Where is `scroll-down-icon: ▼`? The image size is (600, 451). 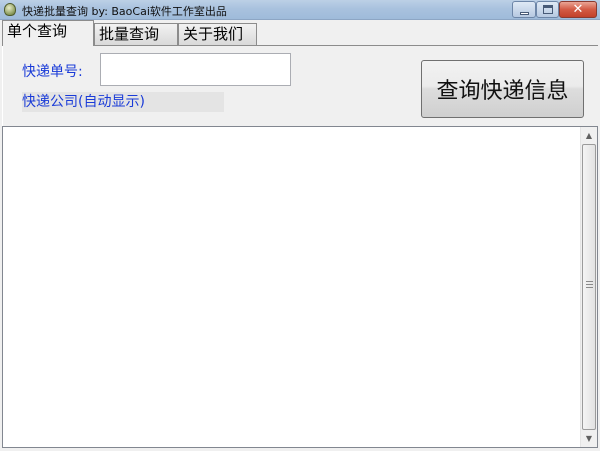
scroll-down-icon: ▼ is located at coordinates (589, 438).